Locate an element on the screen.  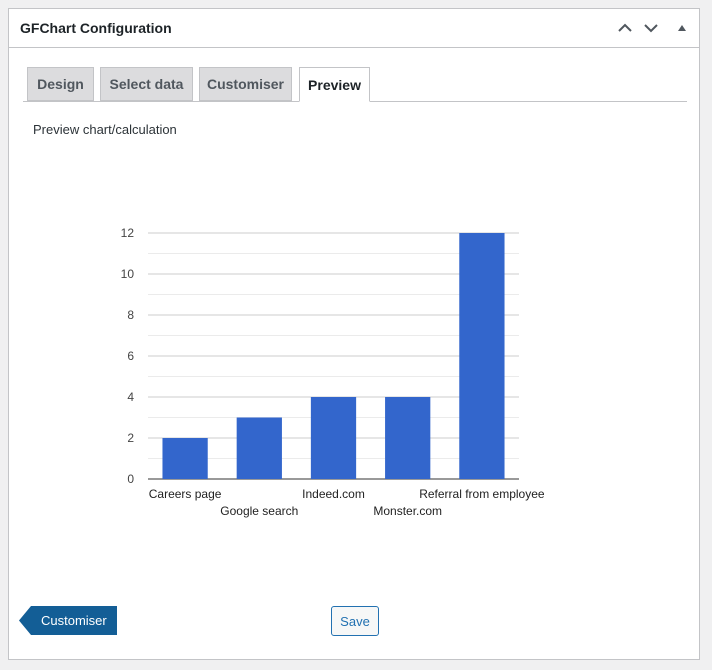
y-tick-label: 2 is located at coordinates (130, 438).